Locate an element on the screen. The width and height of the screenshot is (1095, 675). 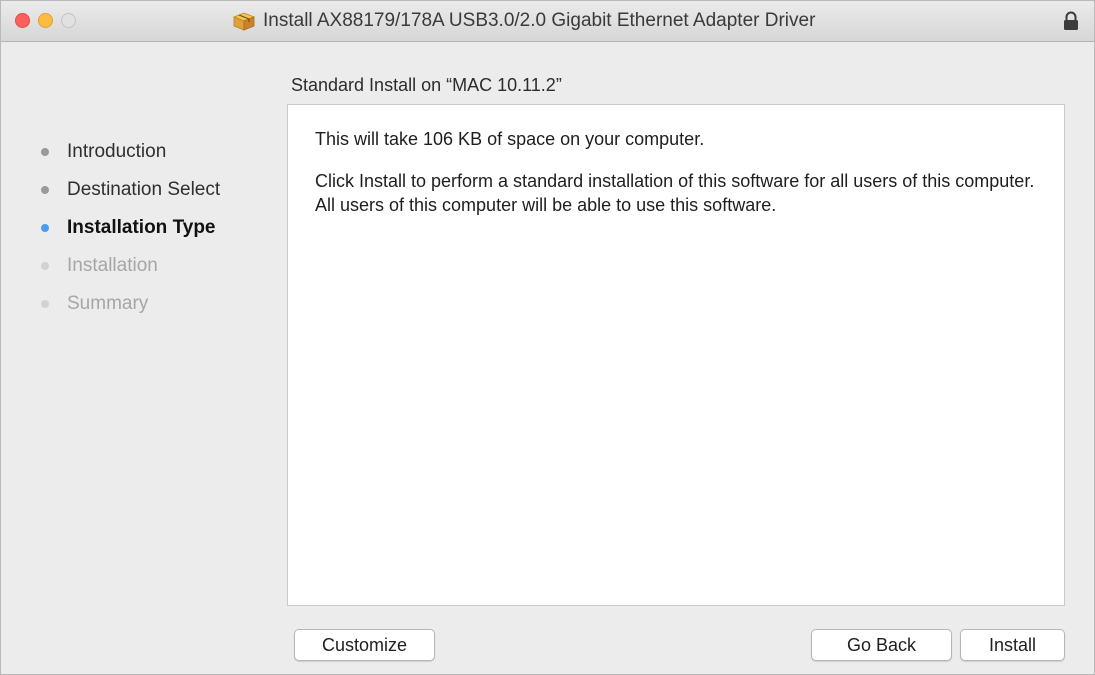
customize-button: Customize is located at coordinates (364, 645).